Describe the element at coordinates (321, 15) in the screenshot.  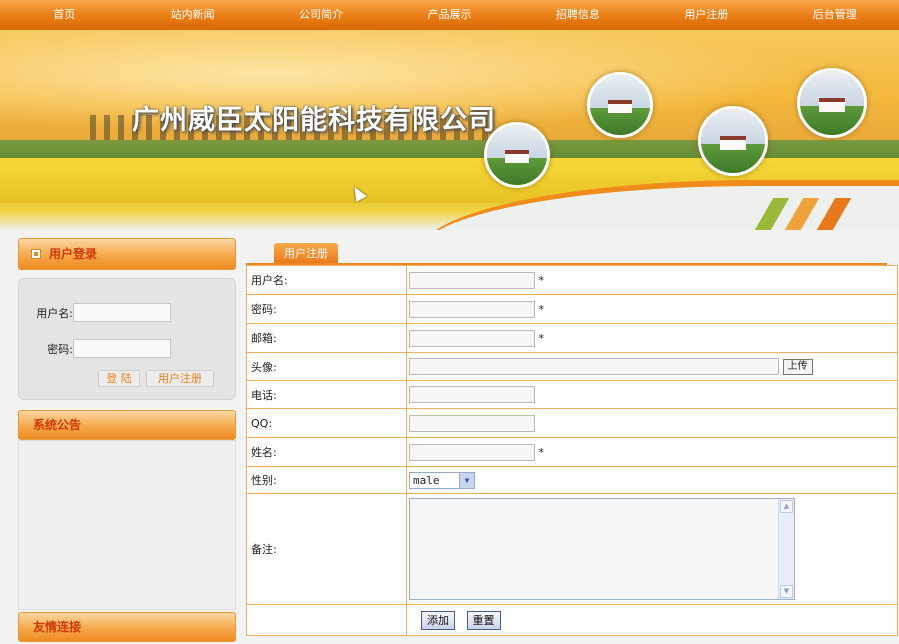
I see `nav-item-about: 公司简介` at that location.